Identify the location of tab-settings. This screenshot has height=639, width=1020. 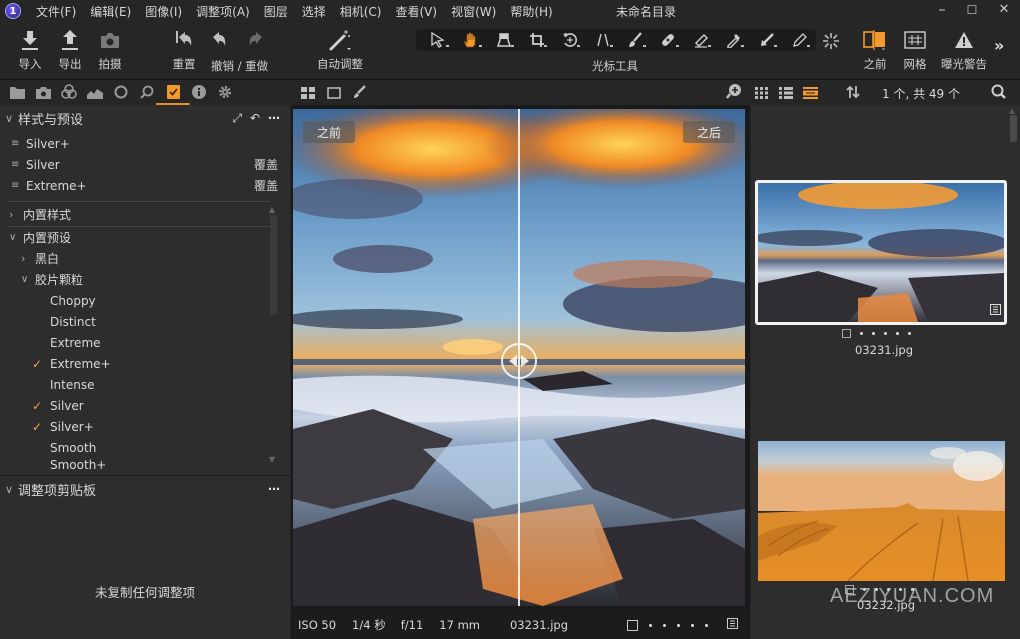
(225, 93).